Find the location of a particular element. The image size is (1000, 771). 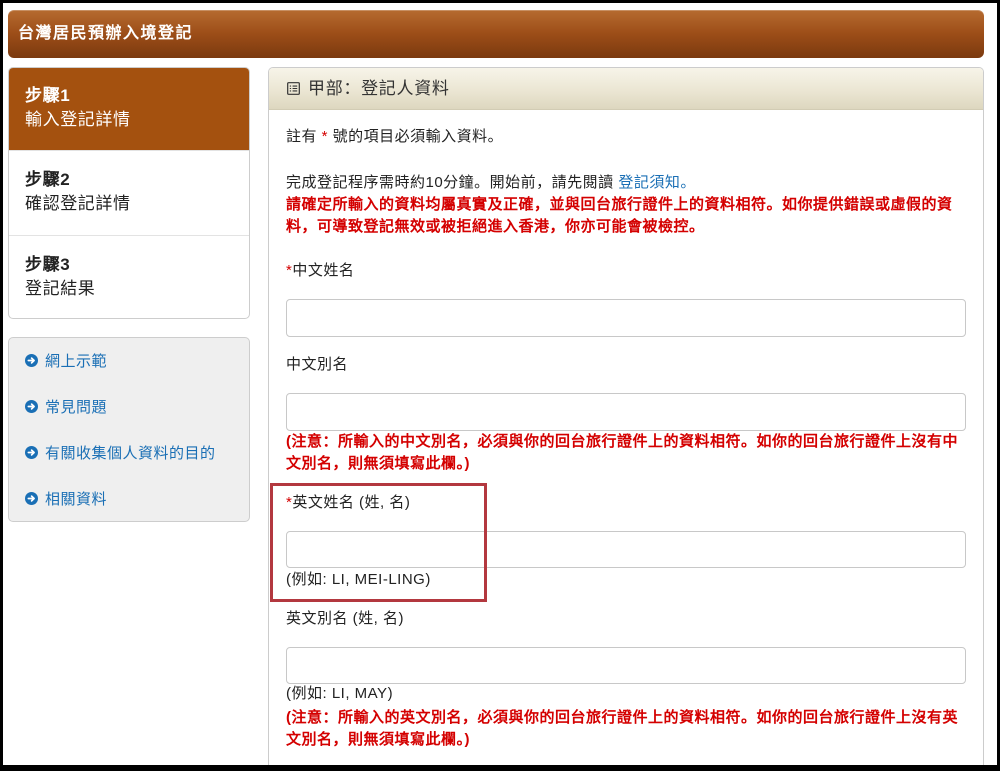

step-progress: 步驟1 輸入登記詳情 步驟2 確認登記詳情 步驟3 登記結果 is located at coordinates (129, 193).